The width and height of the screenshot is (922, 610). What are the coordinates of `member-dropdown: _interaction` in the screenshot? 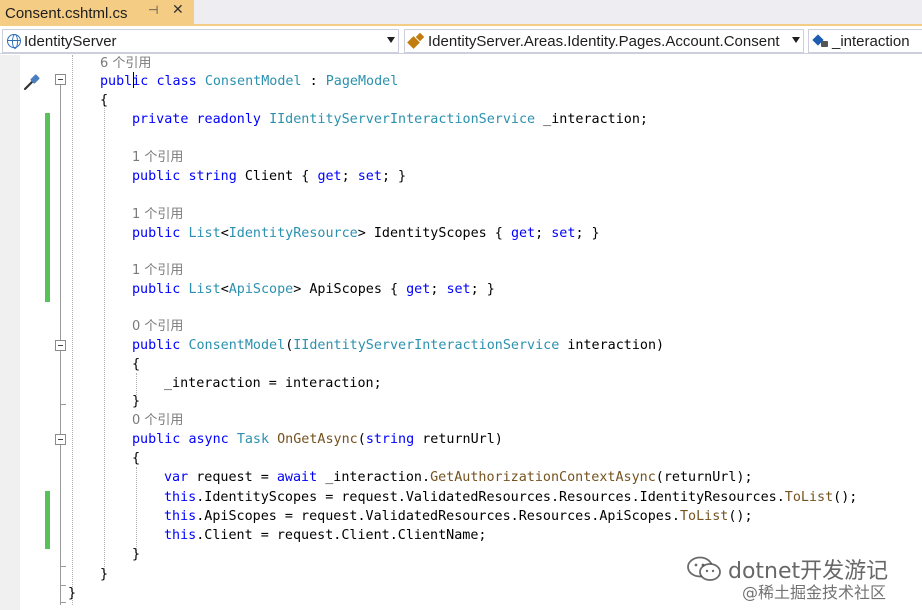 It's located at (865, 41).